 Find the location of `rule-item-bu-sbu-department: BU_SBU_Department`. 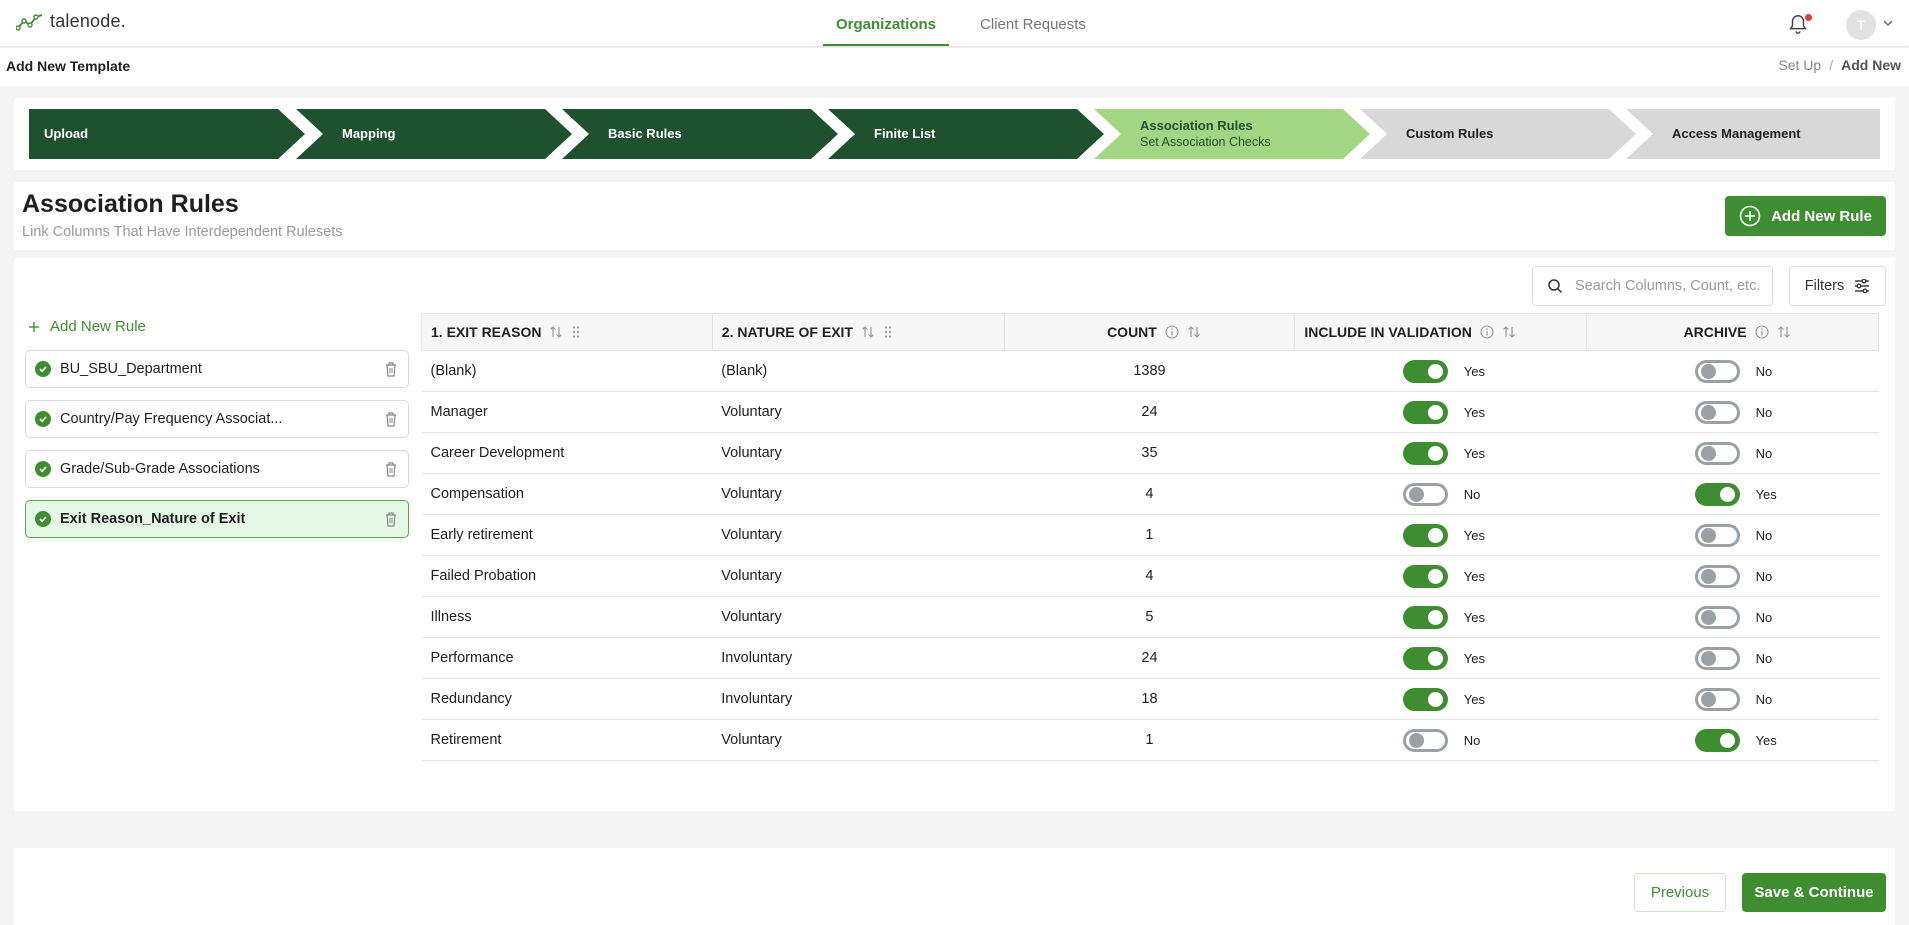

rule-item-bu-sbu-department: BU_SBU_Department is located at coordinates (217, 369).